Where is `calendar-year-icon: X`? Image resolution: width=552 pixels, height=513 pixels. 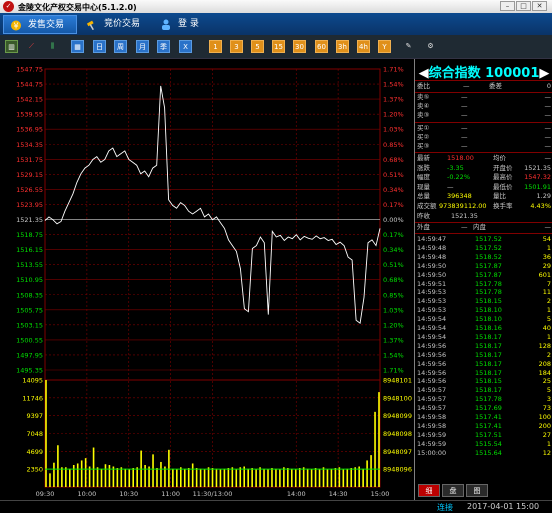
calendar-year-icon: X is located at coordinates (185, 46).